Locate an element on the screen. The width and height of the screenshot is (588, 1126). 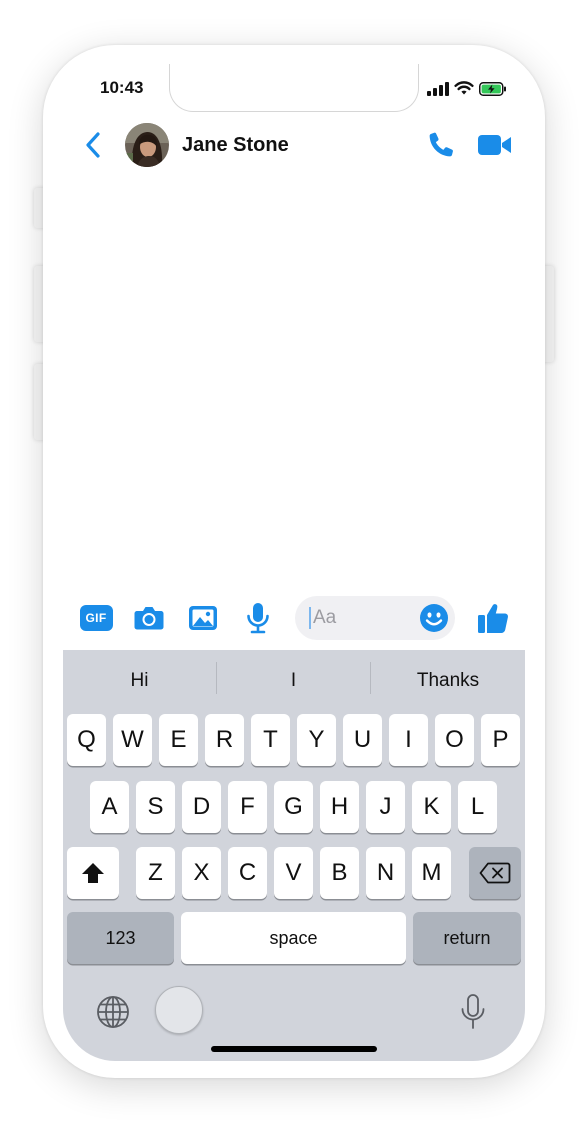
key-i: I is located at coordinates (408, 740).